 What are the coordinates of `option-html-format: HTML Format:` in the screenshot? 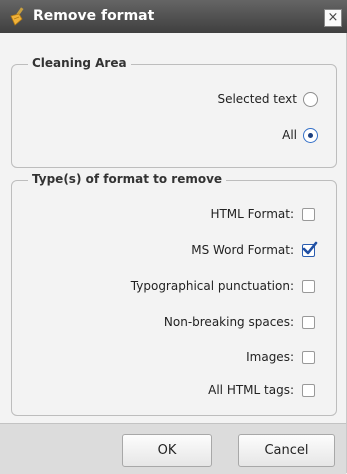 It's located at (273, 214).